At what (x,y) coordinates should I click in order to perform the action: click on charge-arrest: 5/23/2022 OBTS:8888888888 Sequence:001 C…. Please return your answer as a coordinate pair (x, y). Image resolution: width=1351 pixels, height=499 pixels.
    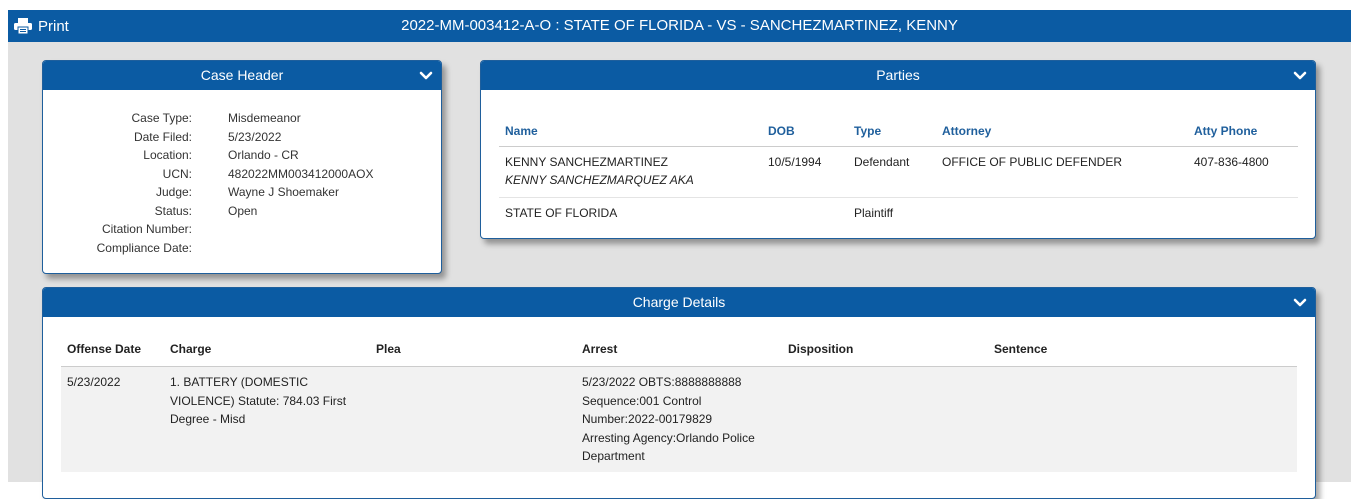
    Looking at the image, I should click on (679, 419).